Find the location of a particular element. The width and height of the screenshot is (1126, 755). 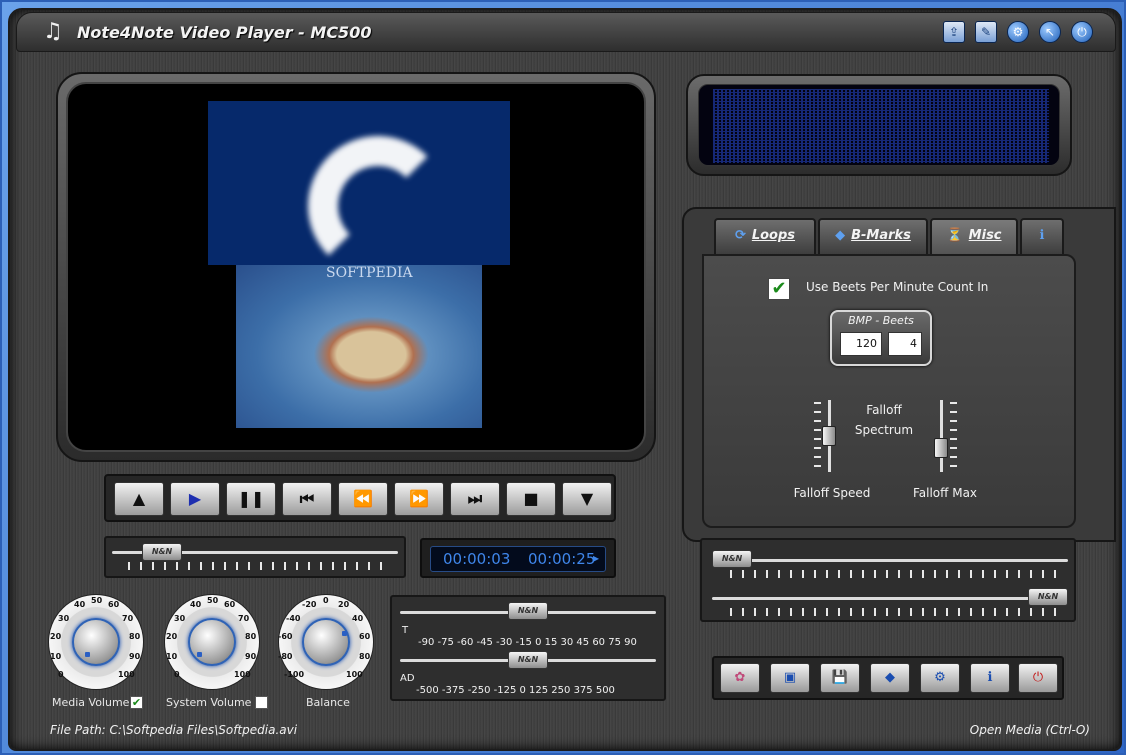

count-in-checkbox: ✔ is located at coordinates (779, 289).